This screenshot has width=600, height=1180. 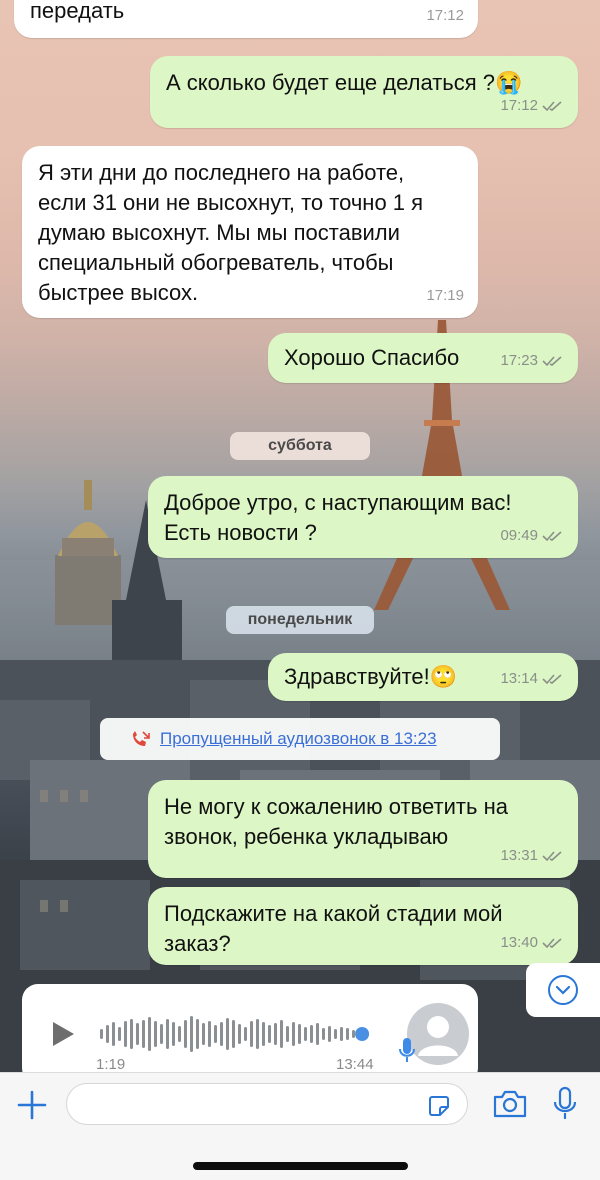 I want to click on message-time: 17:19, so click(x=445, y=295).